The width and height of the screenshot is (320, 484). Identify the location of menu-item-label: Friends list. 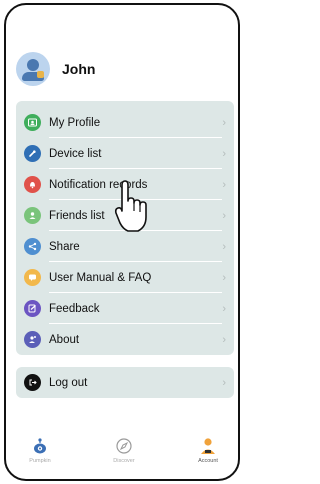
(77, 215).